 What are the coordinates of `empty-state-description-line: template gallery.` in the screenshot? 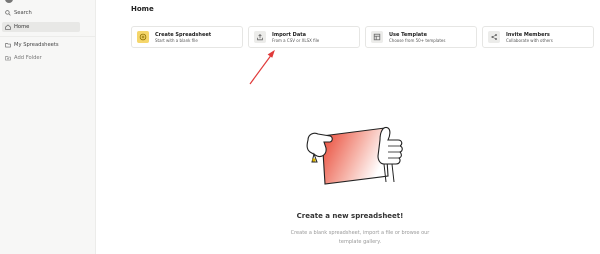 It's located at (360, 242).